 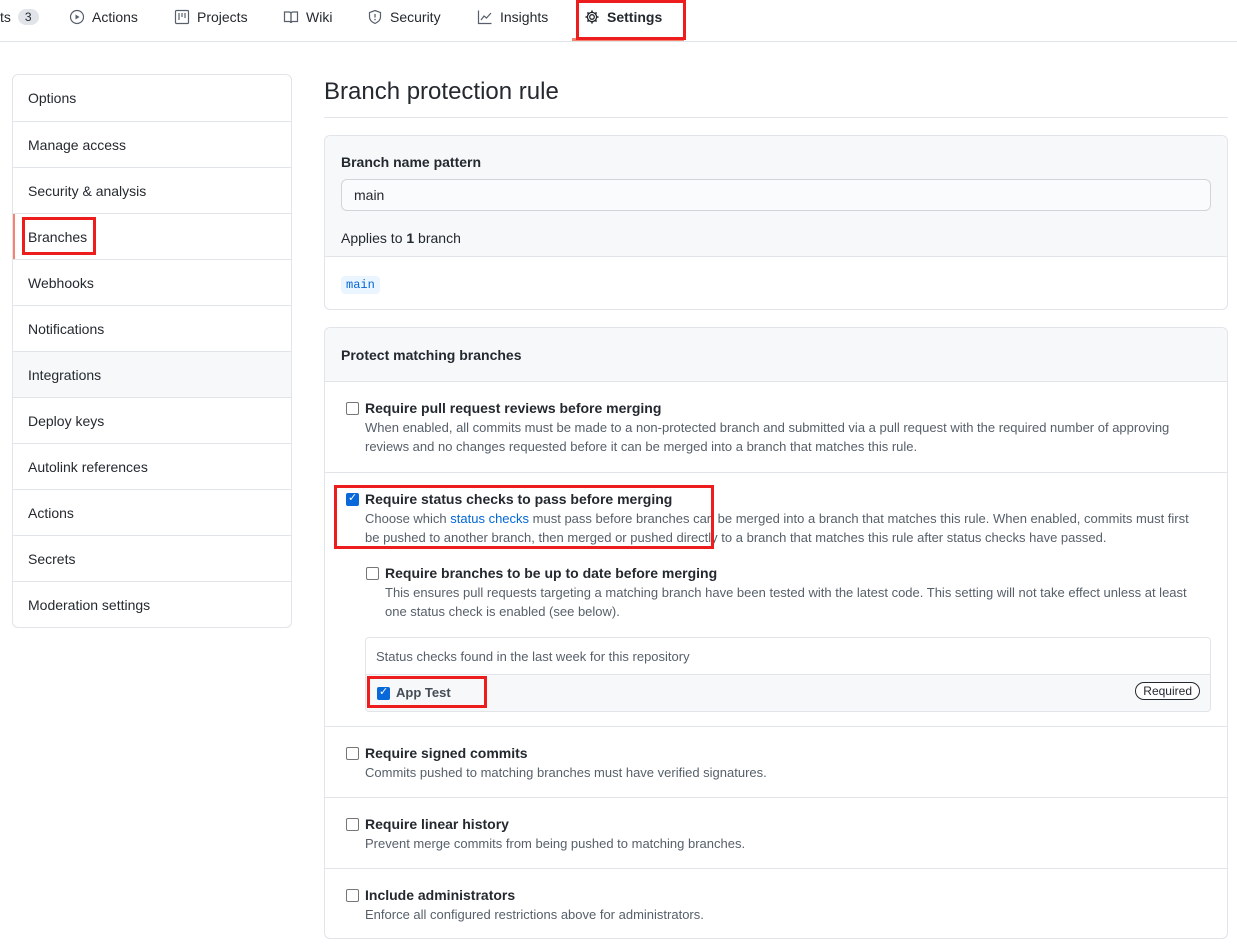 I want to click on nav-tab-projects: Projects, so click(x=211, y=17).